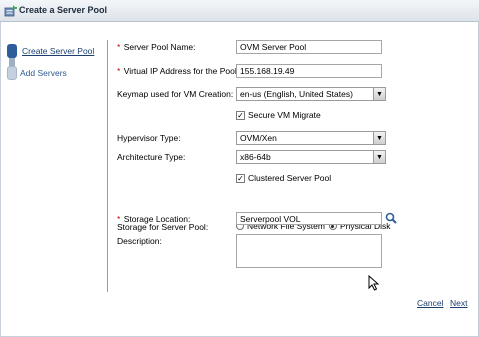  Describe the element at coordinates (156, 47) in the screenshot. I see `server-pool-name-label: * Server Pool Name:` at that location.